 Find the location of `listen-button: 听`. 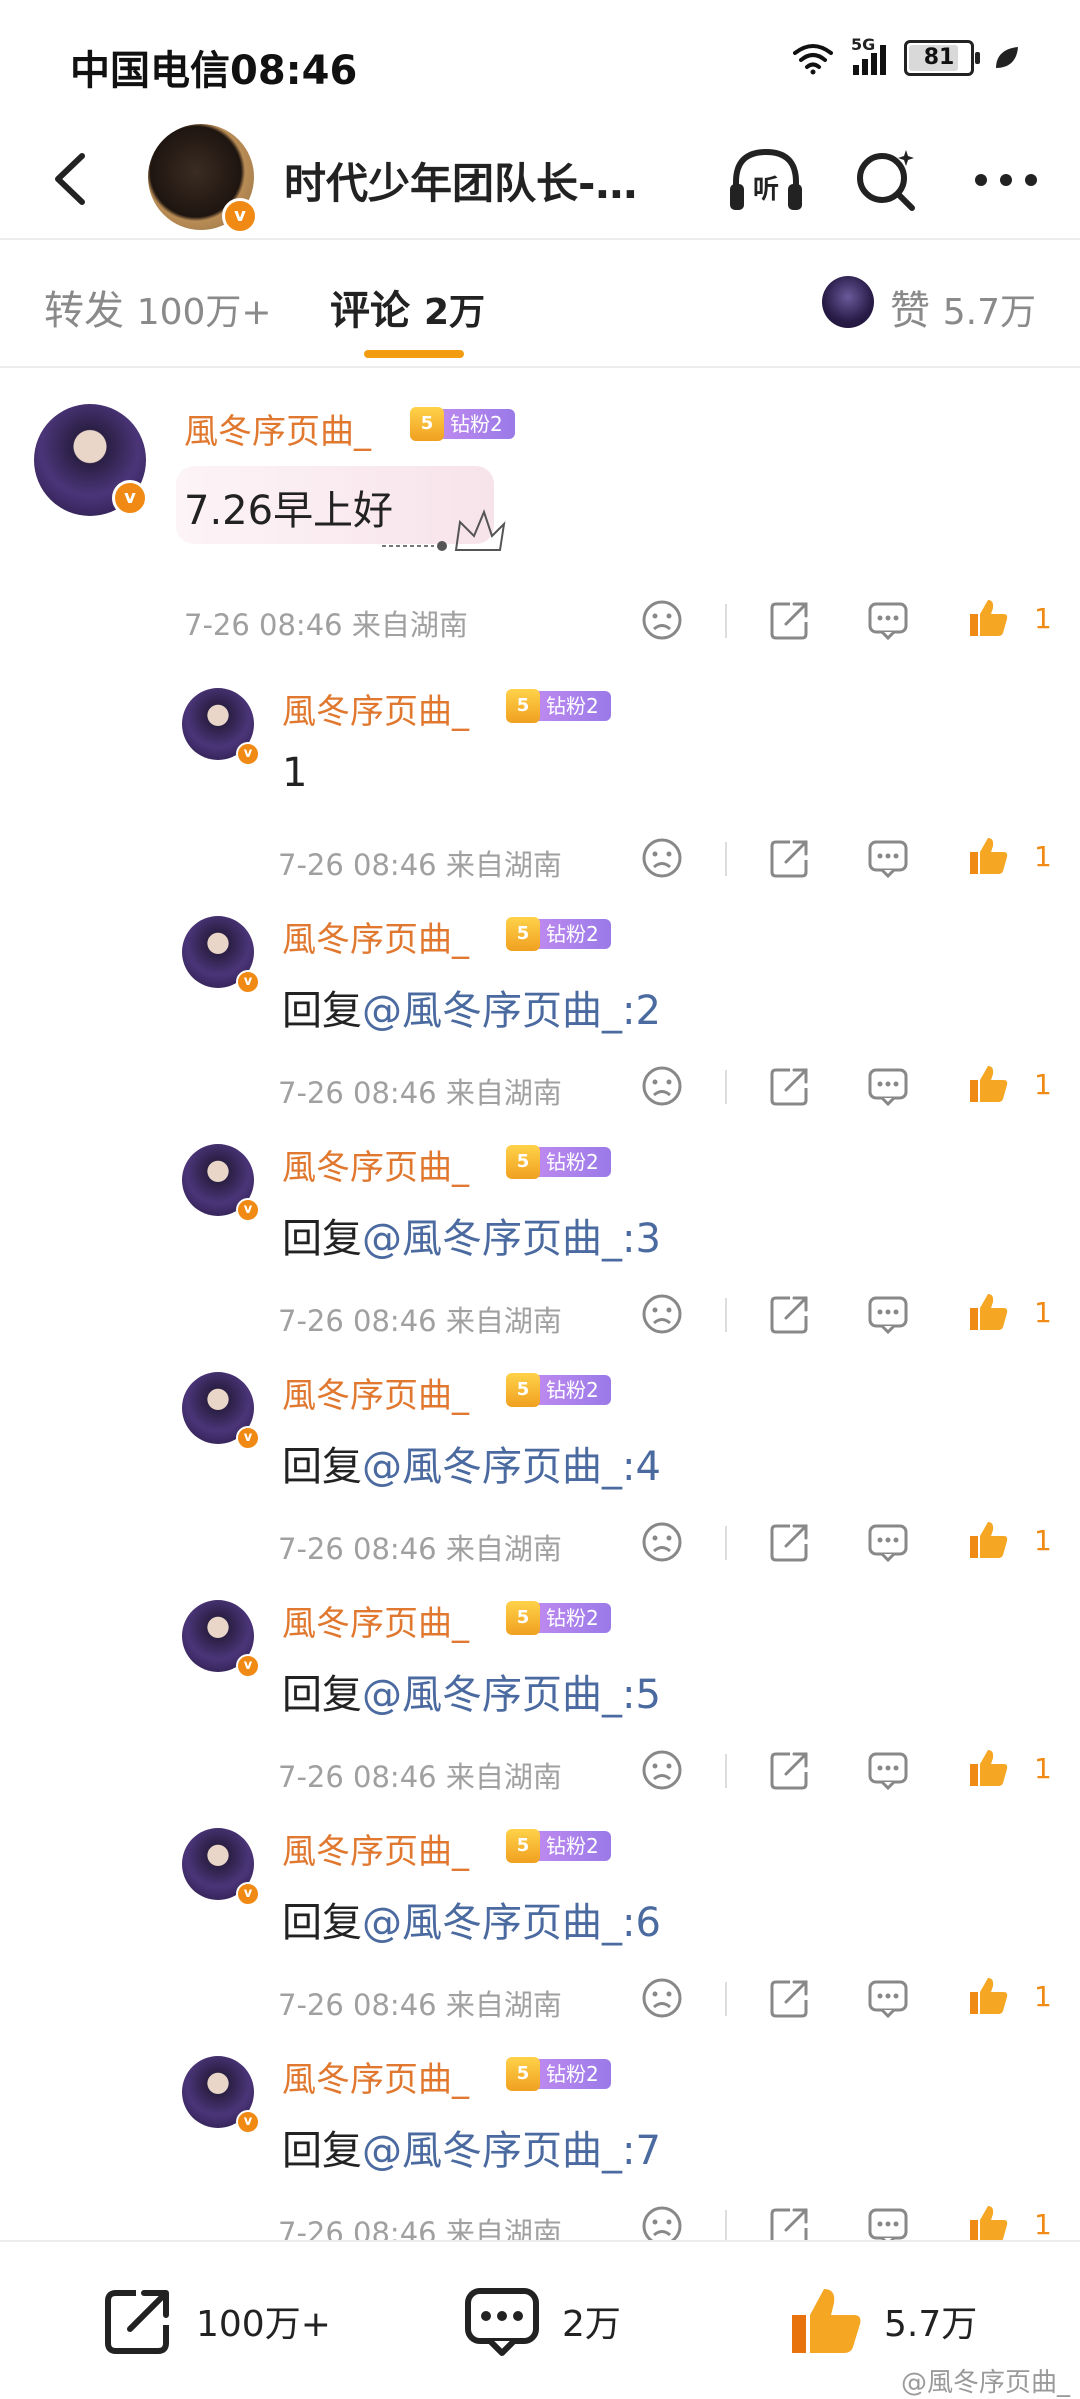

listen-button: 听 is located at coordinates (766, 180).